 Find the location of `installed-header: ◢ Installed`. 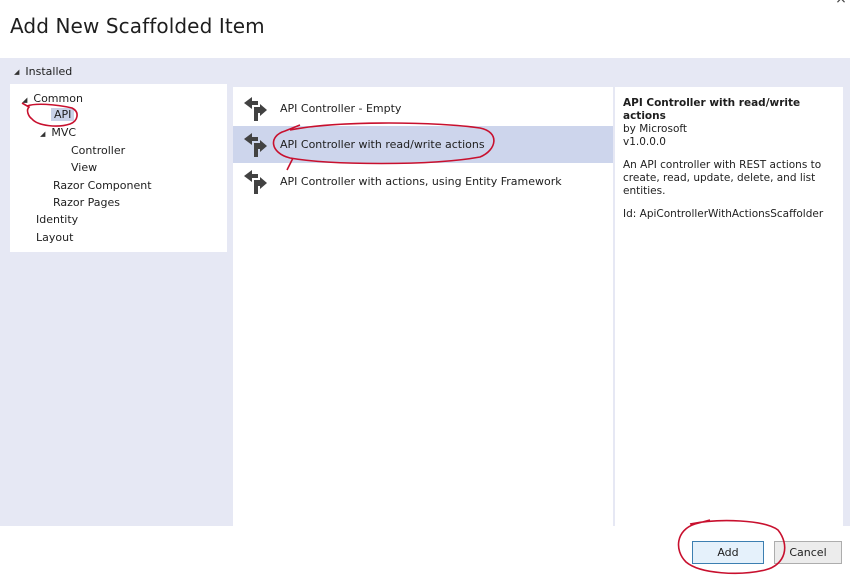

installed-header: ◢ Installed is located at coordinates (43, 71).